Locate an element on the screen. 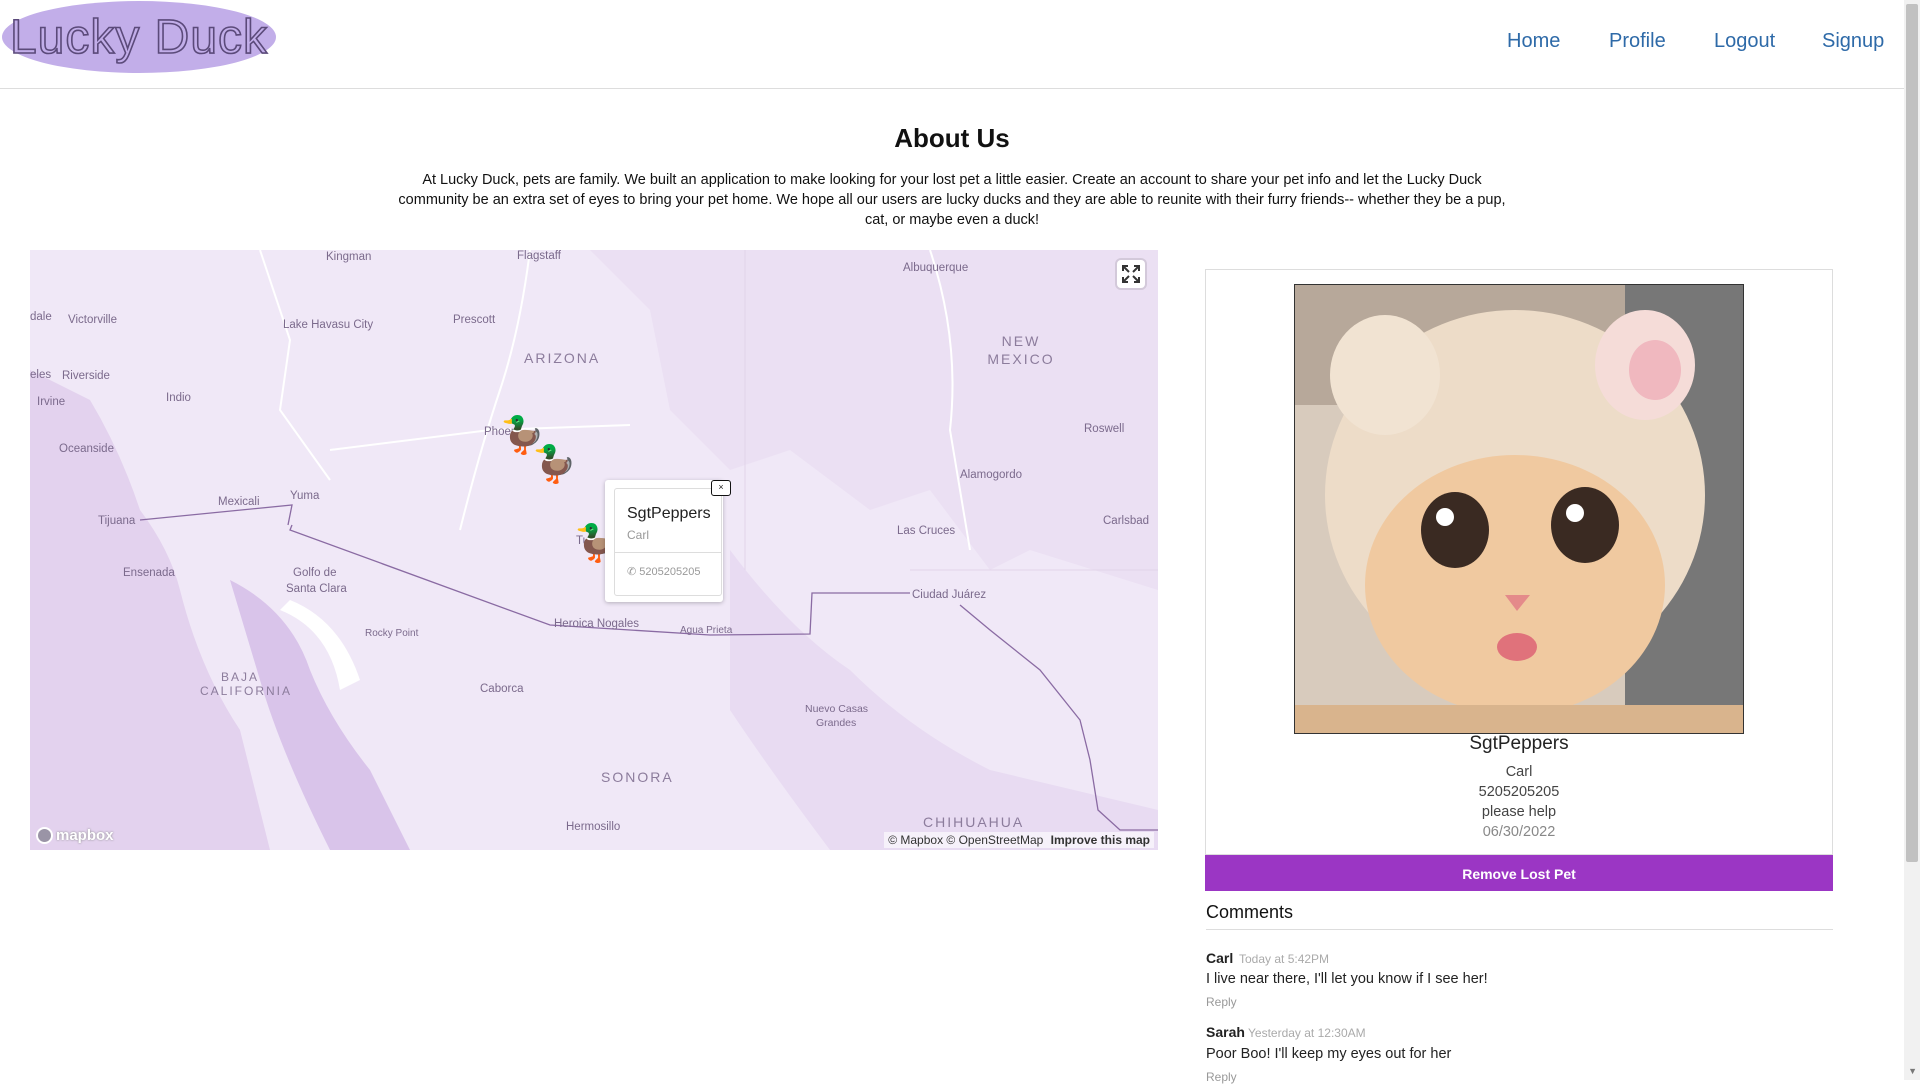  map-label-roswell: Roswell is located at coordinates (1104, 429).